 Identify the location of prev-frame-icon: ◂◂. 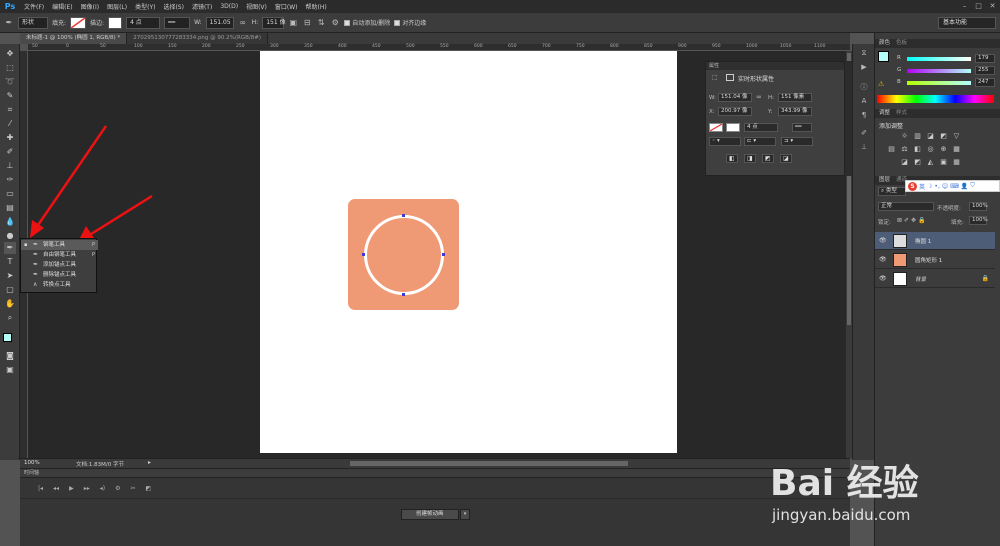
(56, 488).